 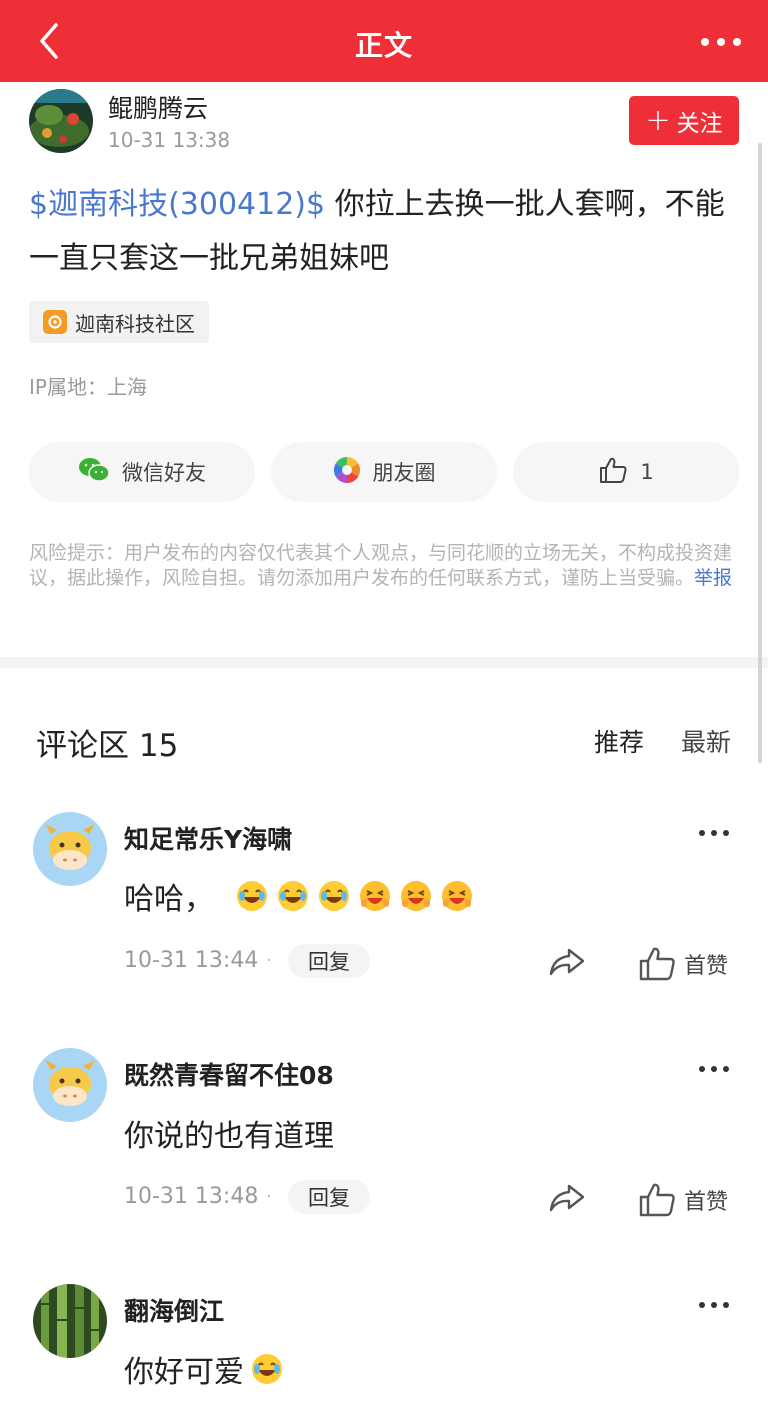 What do you see at coordinates (658, 120) in the screenshot?
I see `plus-icon: +` at bounding box center [658, 120].